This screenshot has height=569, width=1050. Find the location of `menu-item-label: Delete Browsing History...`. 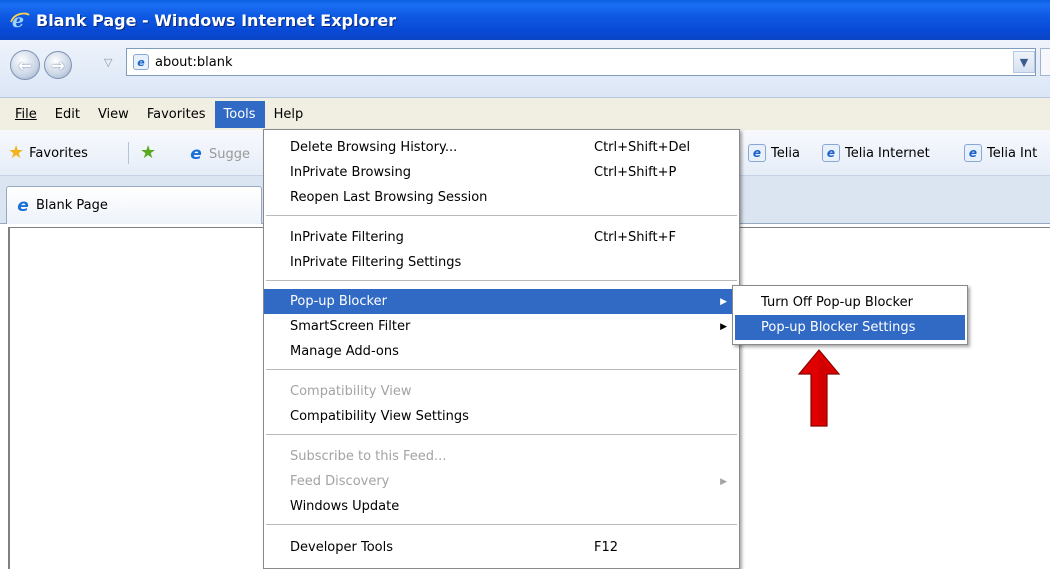

menu-item-label: Delete Browsing History... is located at coordinates (374, 147).